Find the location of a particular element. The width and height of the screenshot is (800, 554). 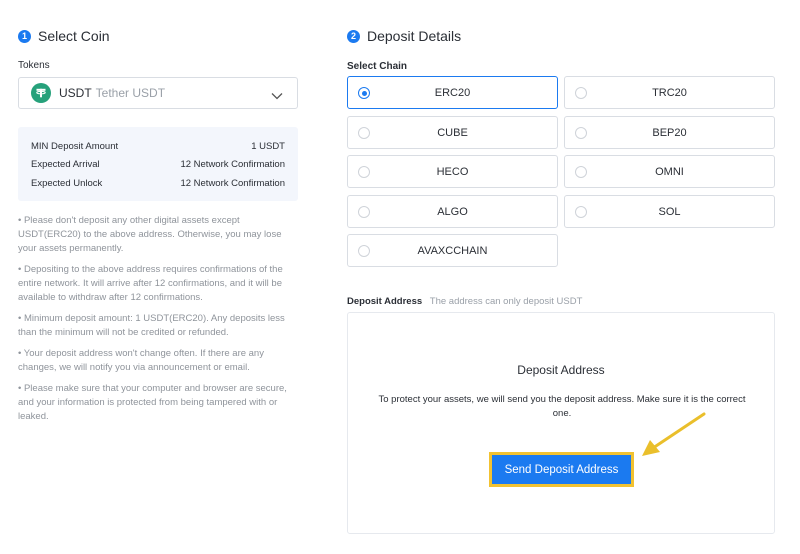

chain-option-trc20: TRC20 is located at coordinates (669, 92).